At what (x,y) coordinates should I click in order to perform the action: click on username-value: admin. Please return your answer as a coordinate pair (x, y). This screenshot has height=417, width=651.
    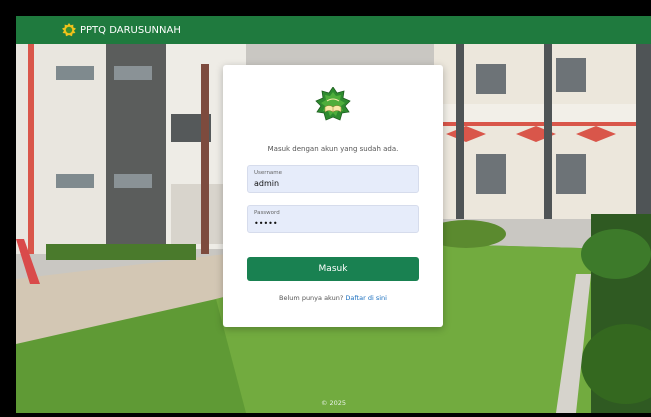
    Looking at the image, I should click on (266, 183).